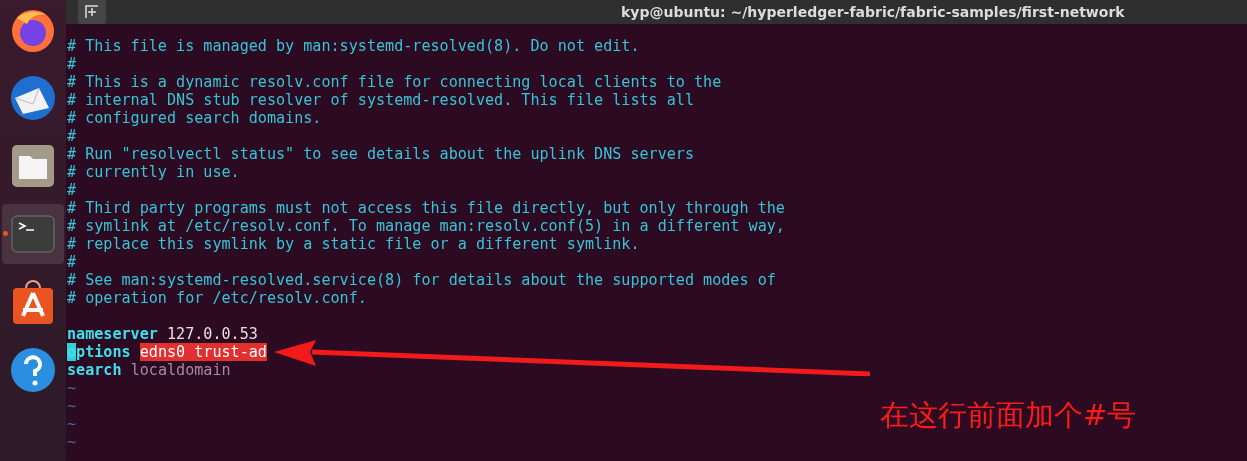 This screenshot has width=1247, height=461. Describe the element at coordinates (421, 280) in the screenshot. I see `comment-line: # See man:systemd-resolved.service(8) for details about the supported modes of` at that location.